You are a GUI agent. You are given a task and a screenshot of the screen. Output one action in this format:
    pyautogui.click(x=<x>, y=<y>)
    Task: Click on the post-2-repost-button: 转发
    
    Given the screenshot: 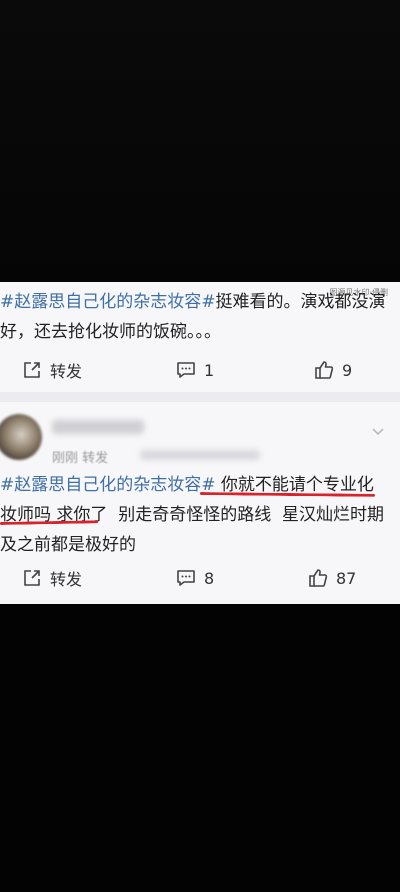 What is the action you would take?
    pyautogui.click(x=52, y=578)
    